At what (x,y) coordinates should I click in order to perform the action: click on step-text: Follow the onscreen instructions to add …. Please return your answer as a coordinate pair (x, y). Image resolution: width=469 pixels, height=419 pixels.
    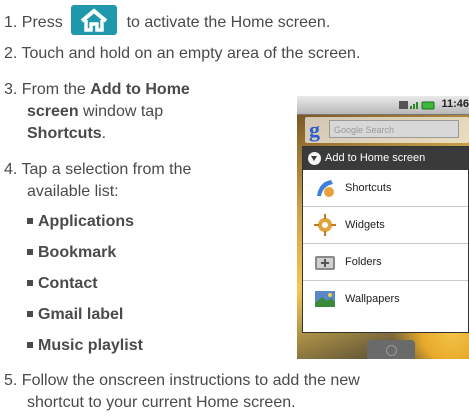
    Looking at the image, I should click on (190, 380).